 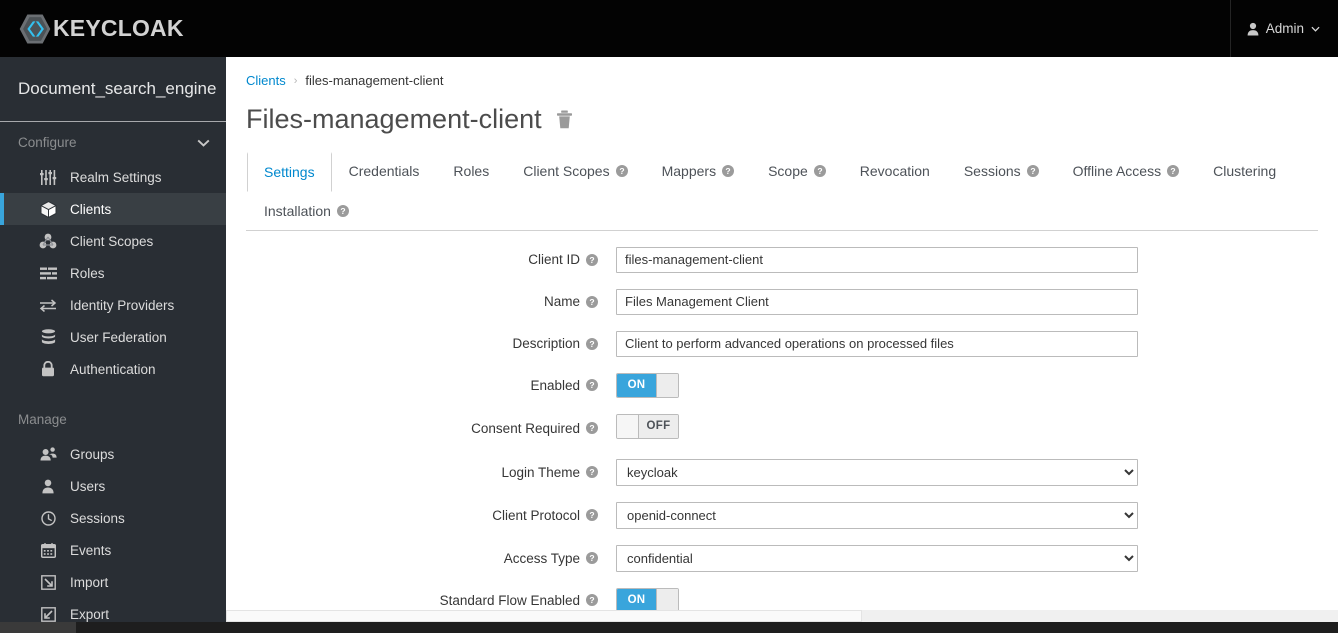 I want to click on exchange-icon, so click(x=48, y=305).